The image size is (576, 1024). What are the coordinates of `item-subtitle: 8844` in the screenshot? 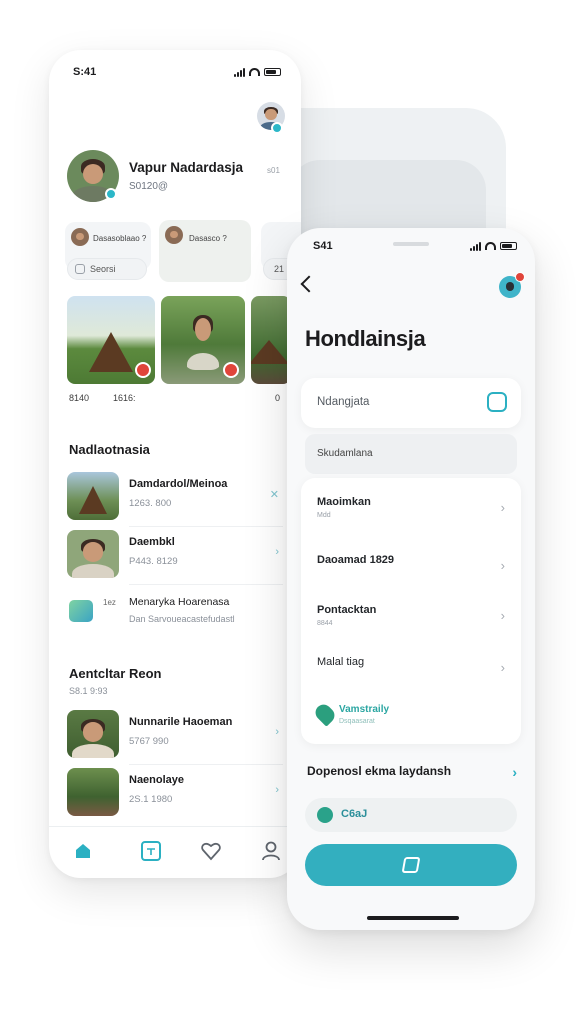 It's located at (325, 623).